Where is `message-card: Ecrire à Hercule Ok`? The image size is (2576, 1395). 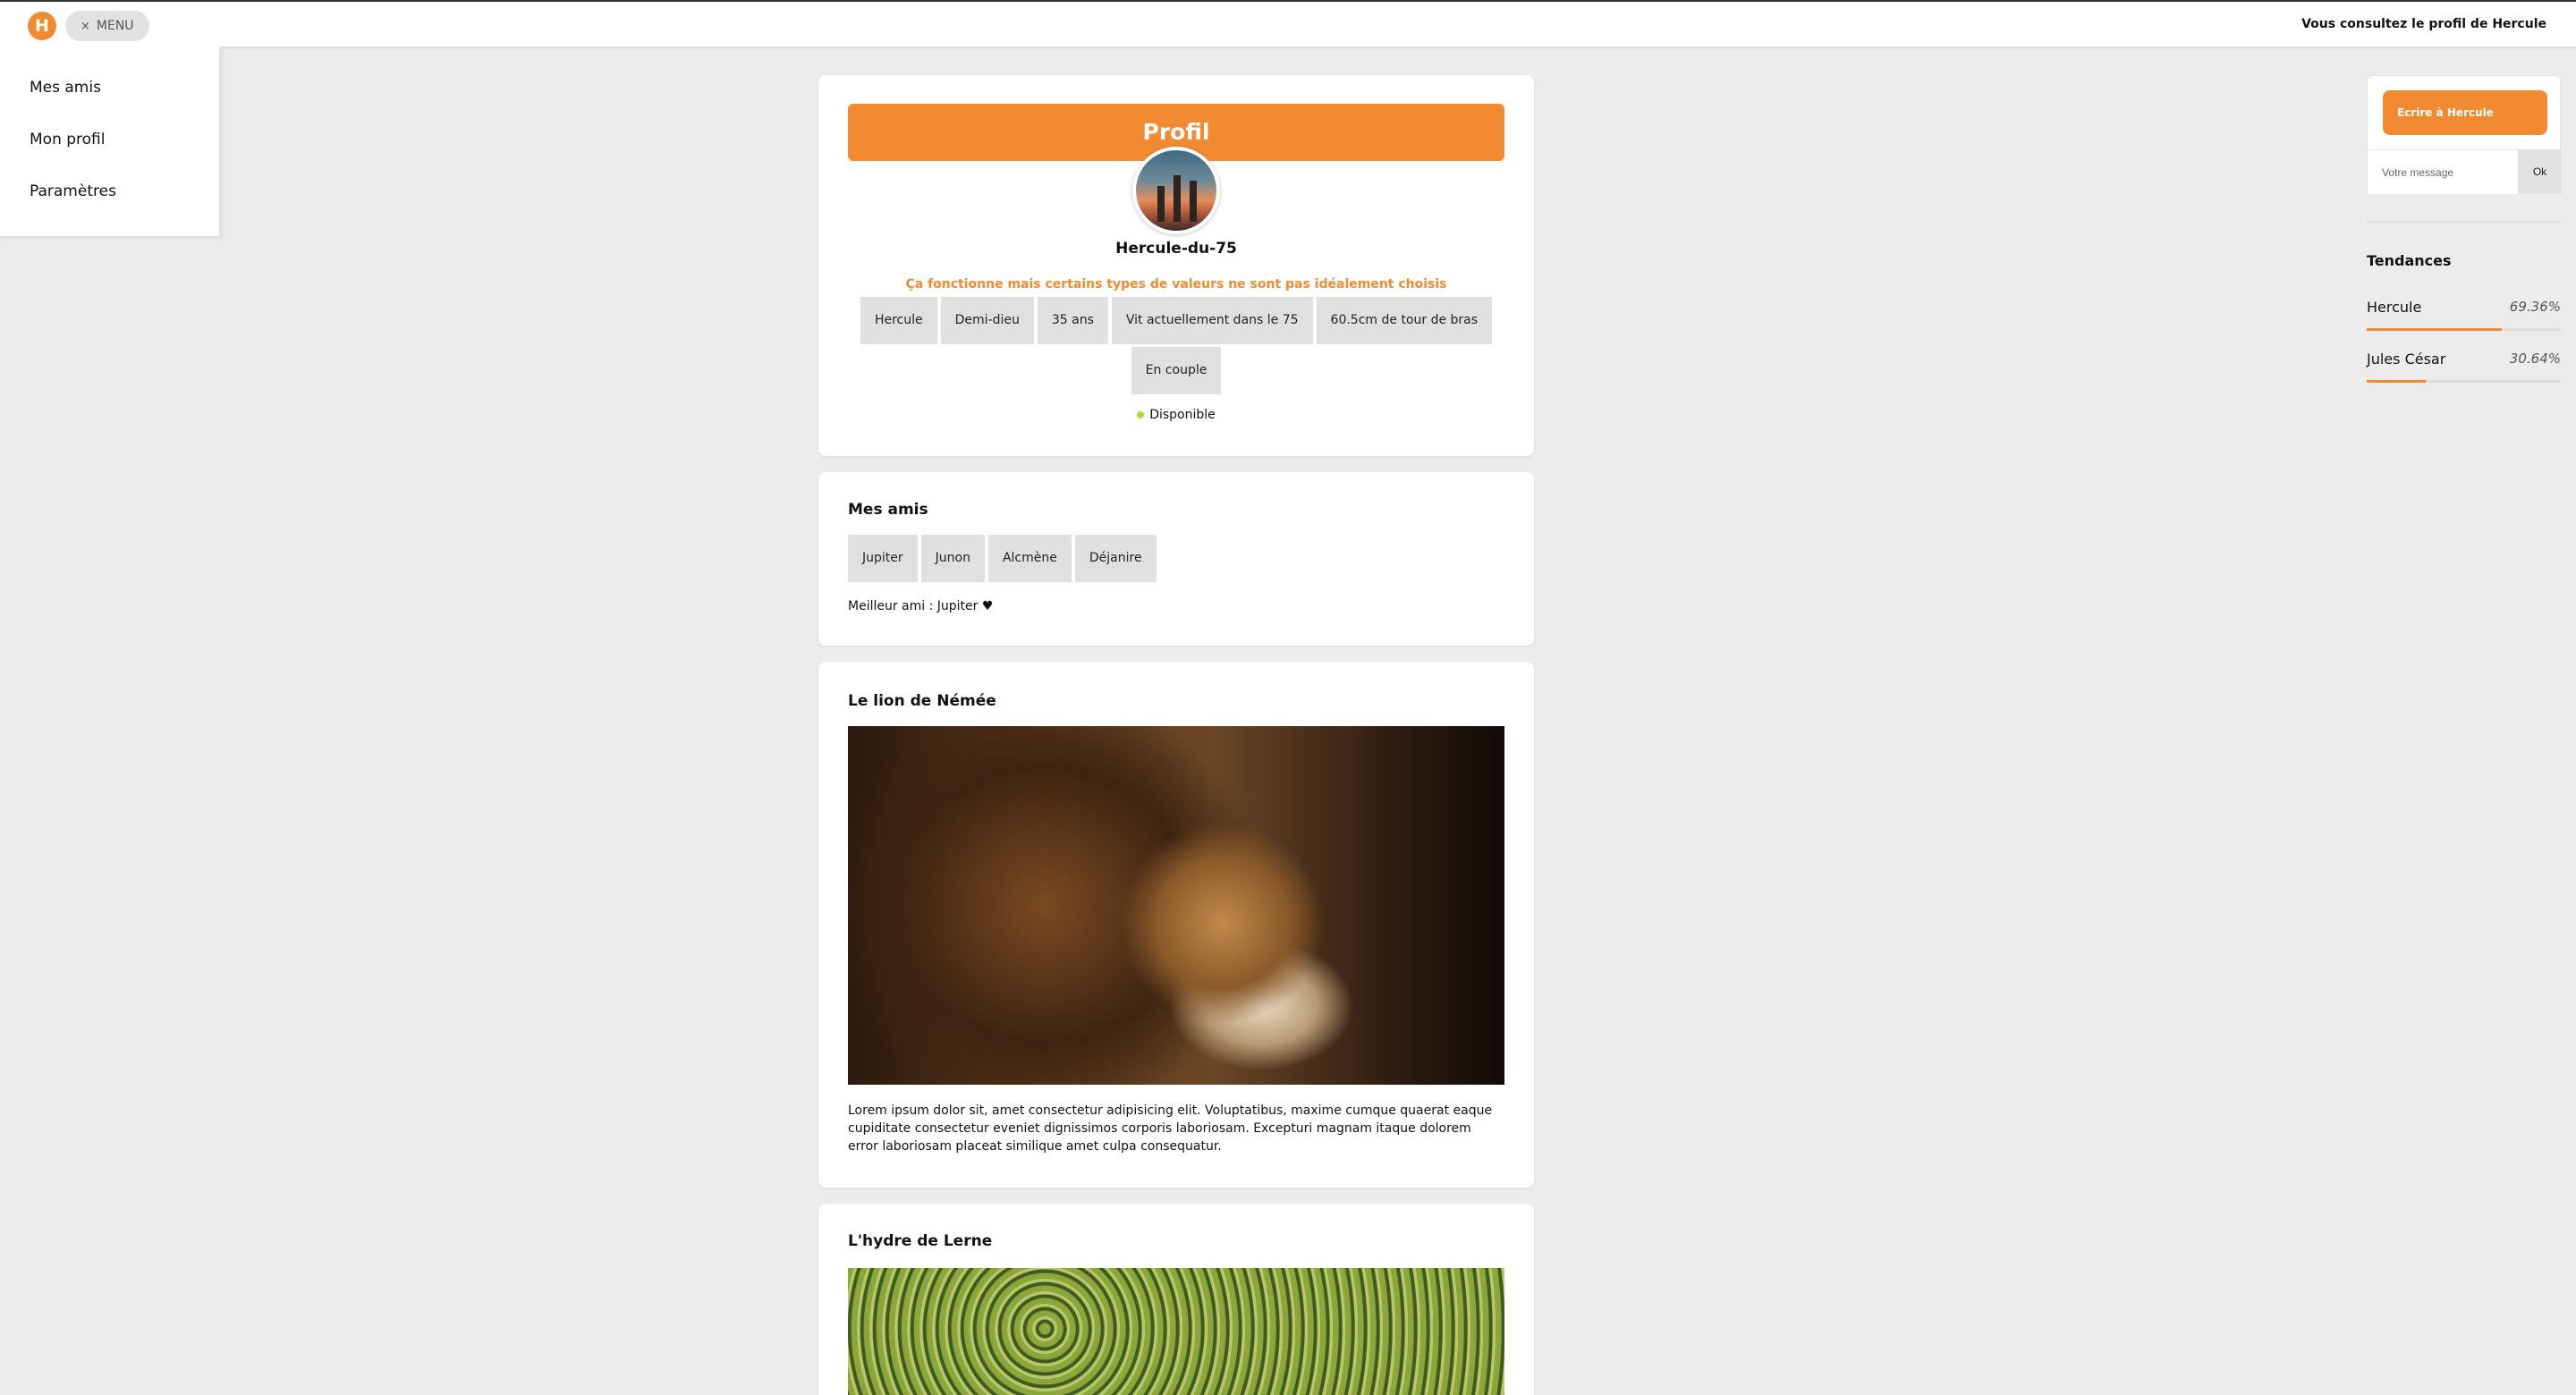 message-card: Ecrire à Hercule Ok is located at coordinates (2464, 134).